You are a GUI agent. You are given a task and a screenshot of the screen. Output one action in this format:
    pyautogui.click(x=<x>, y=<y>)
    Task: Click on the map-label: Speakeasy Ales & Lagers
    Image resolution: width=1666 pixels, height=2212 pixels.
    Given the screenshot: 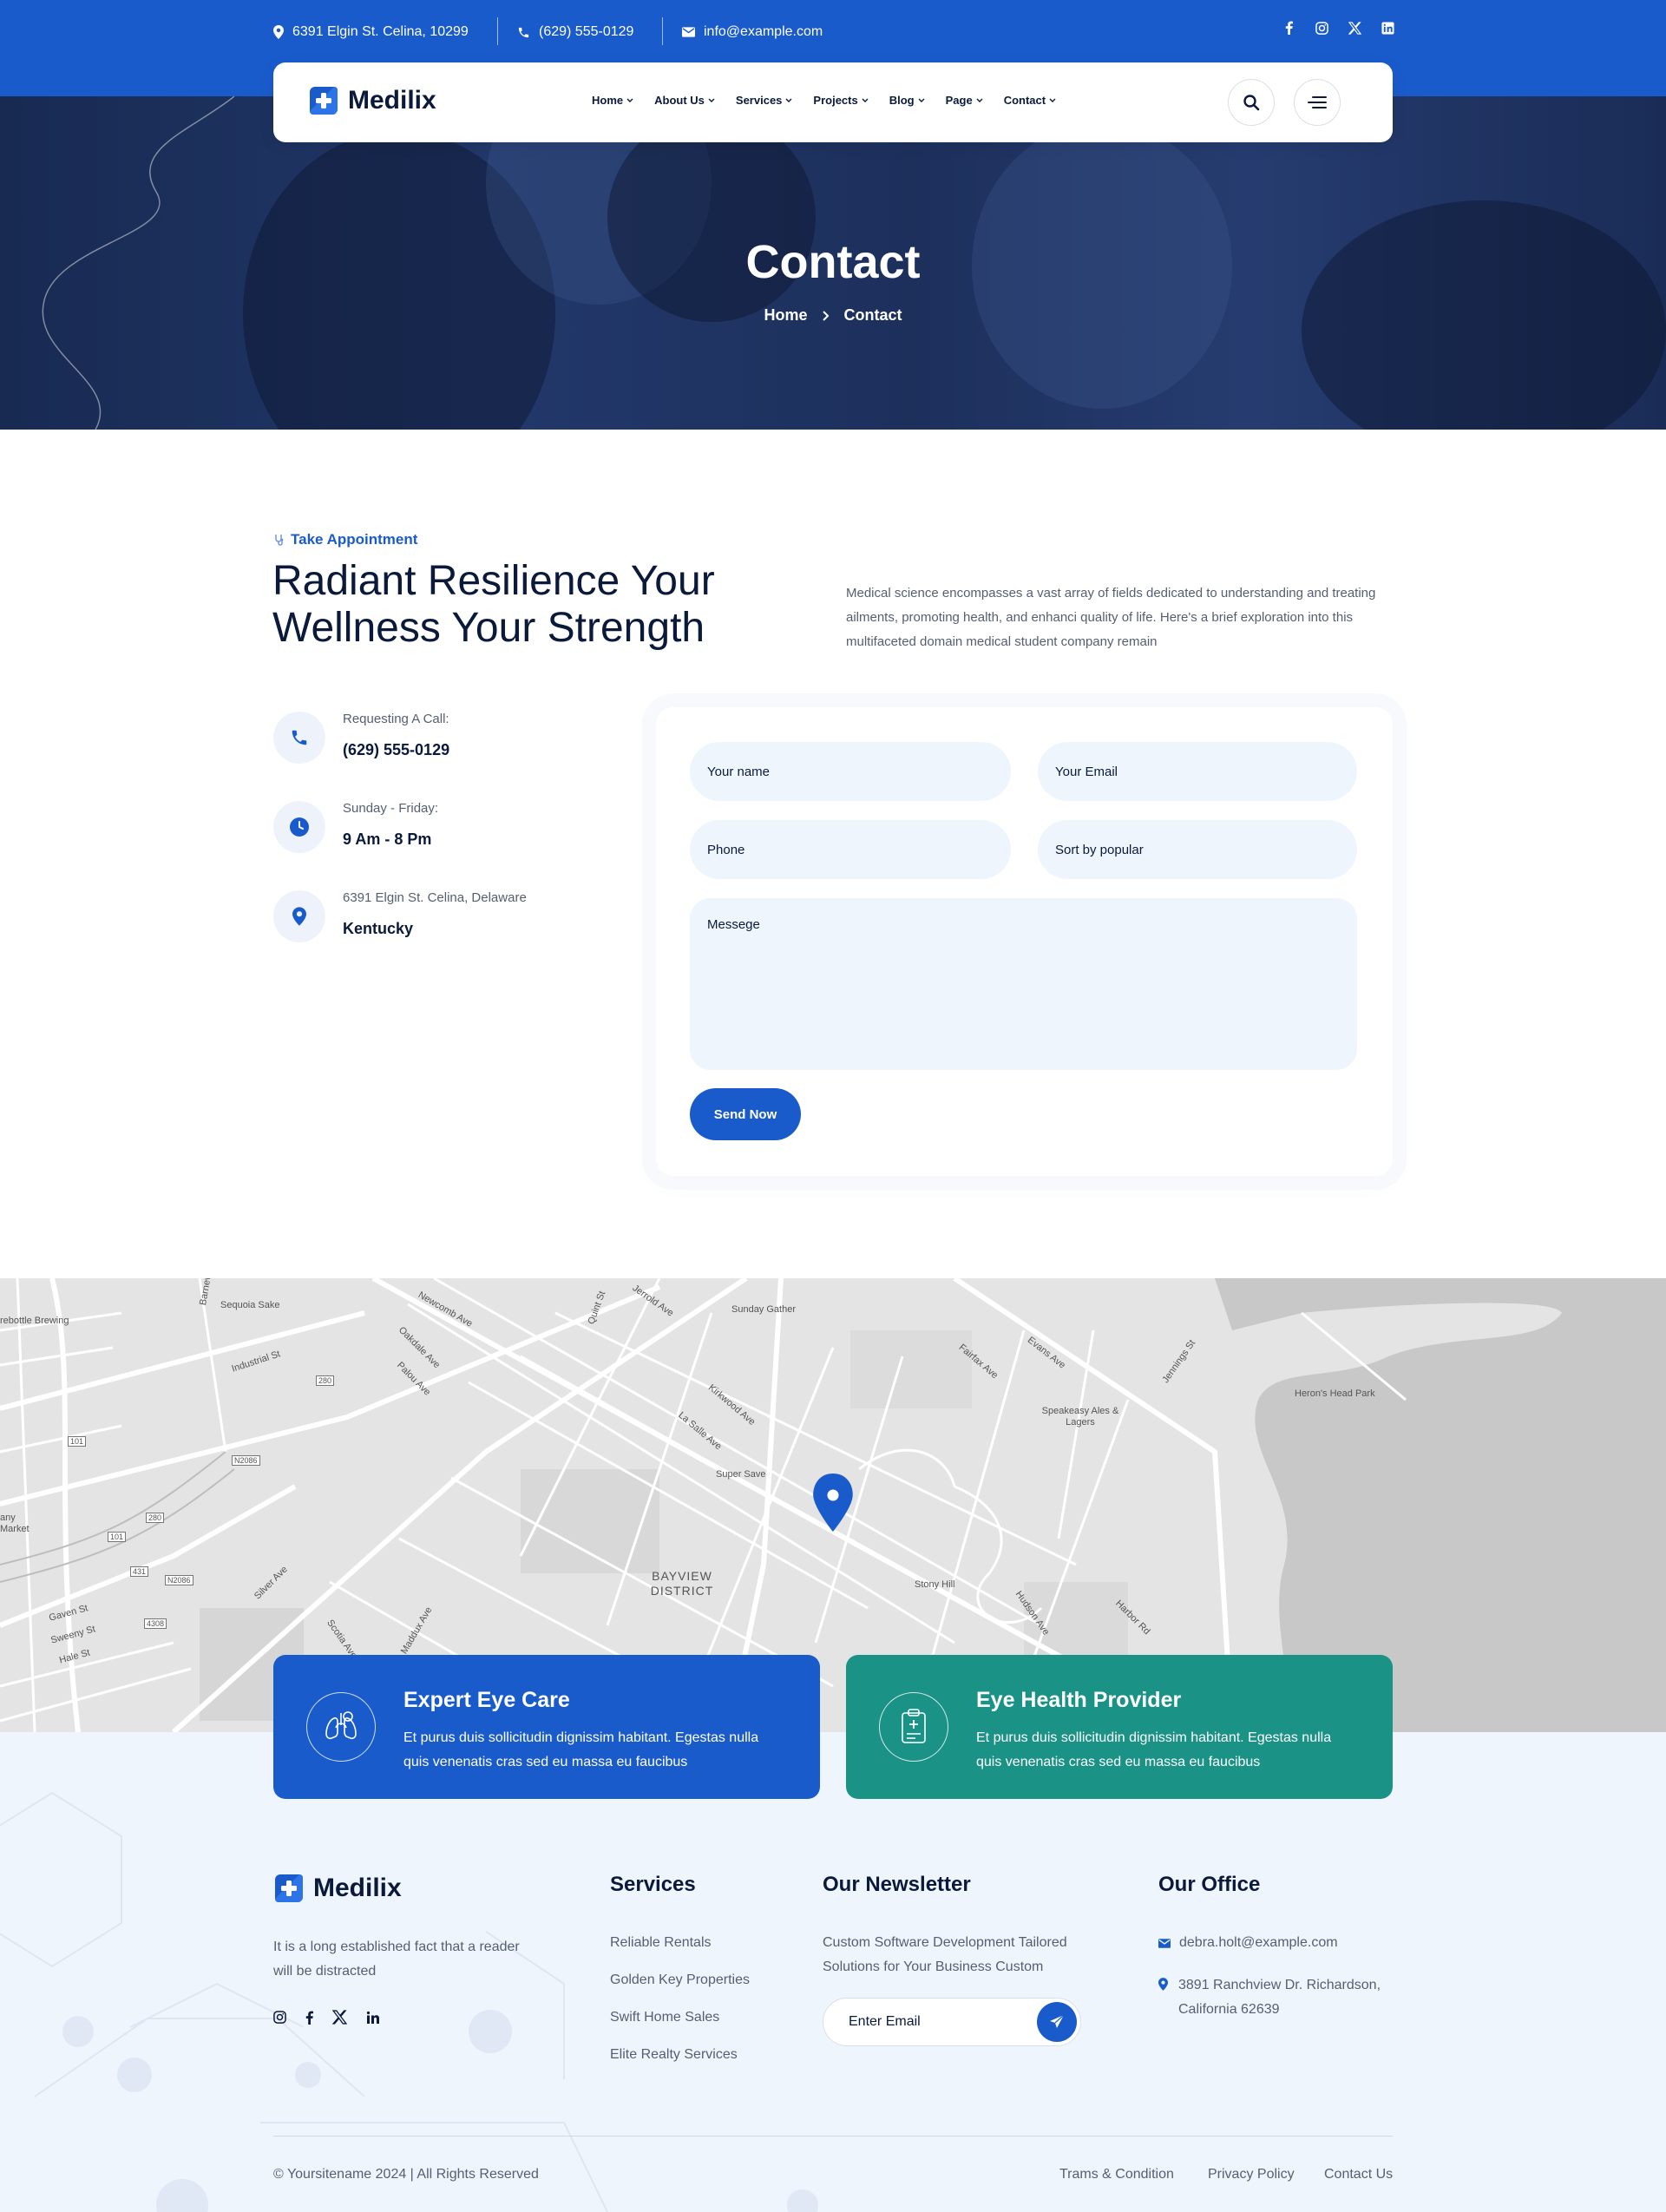 What is the action you would take?
    pyautogui.click(x=1080, y=1417)
    